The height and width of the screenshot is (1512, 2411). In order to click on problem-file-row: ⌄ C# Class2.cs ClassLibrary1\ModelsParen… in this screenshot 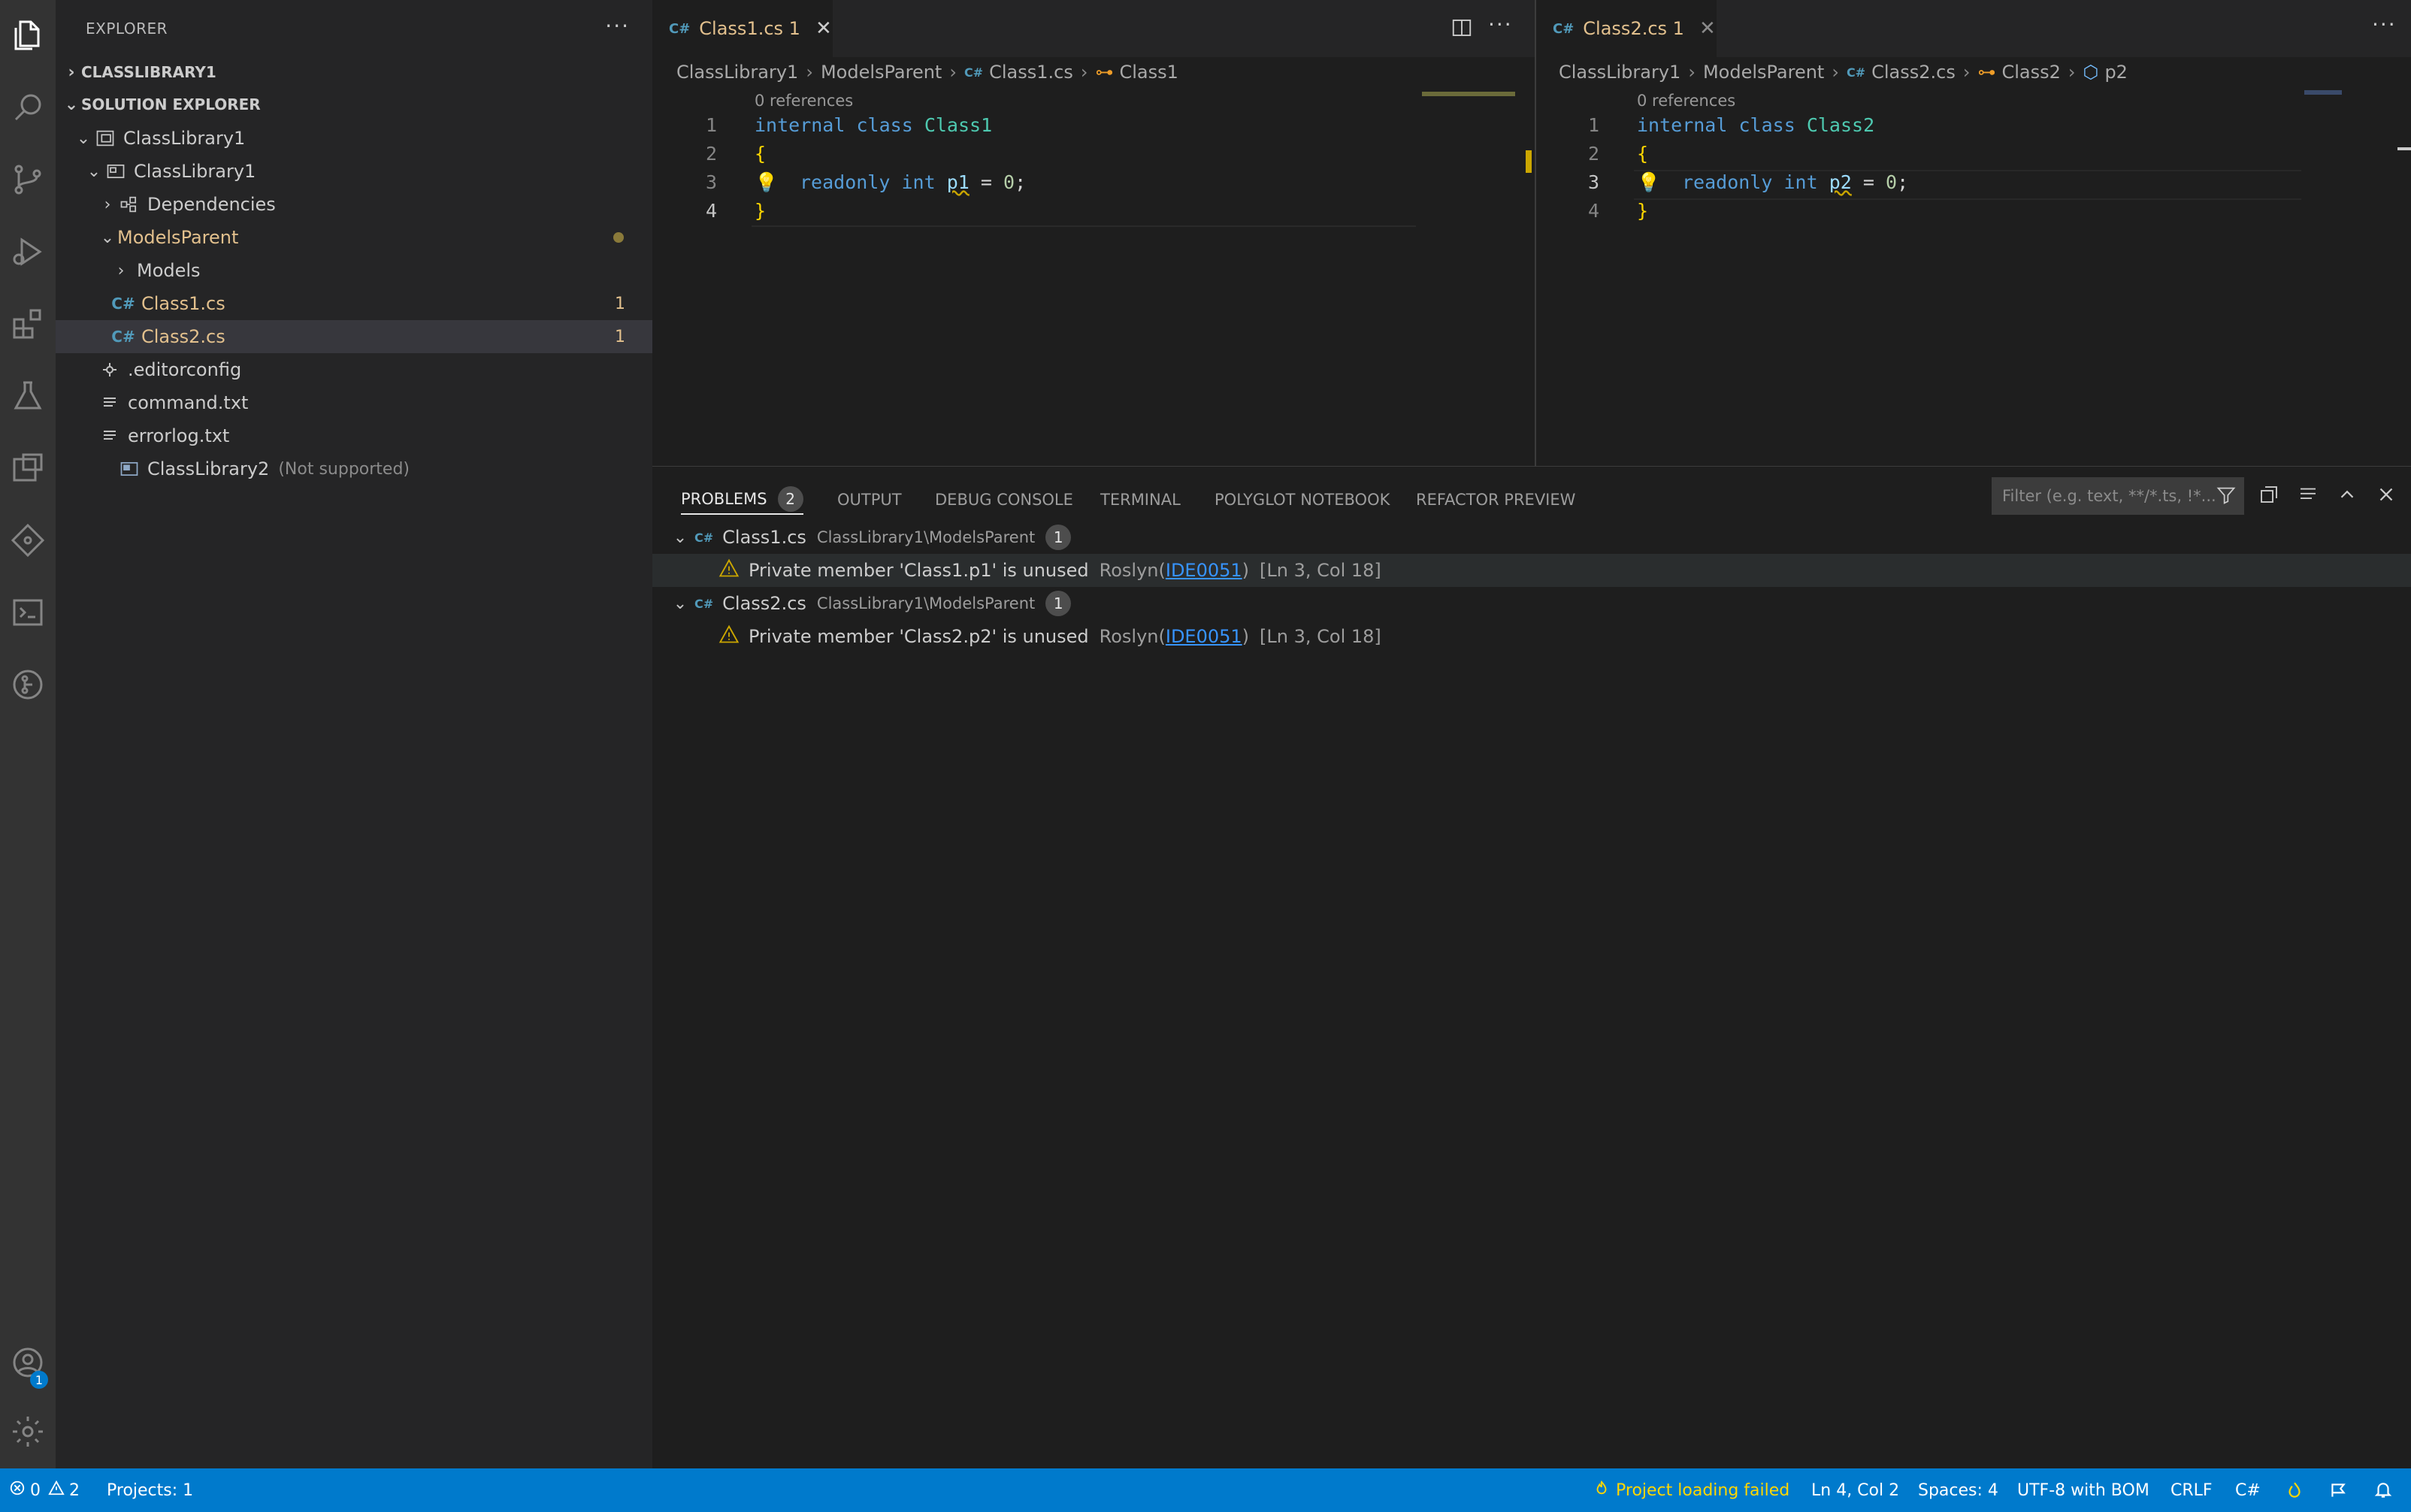, I will do `click(1531, 603)`.